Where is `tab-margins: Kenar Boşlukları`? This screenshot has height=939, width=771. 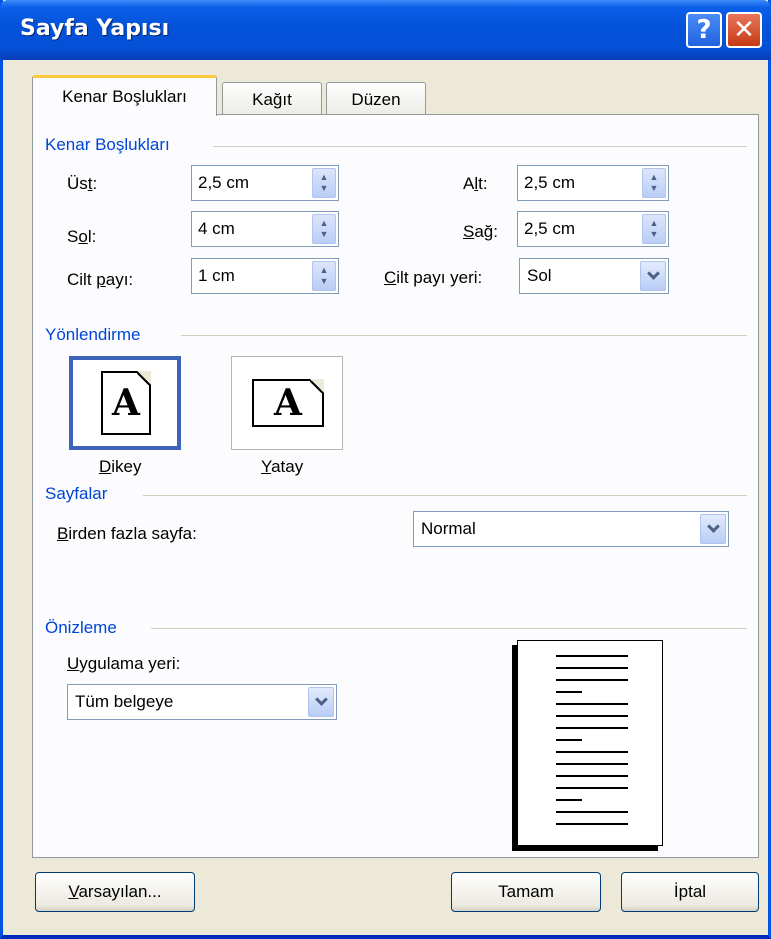
tab-margins: Kenar Boşlukları is located at coordinates (124, 95).